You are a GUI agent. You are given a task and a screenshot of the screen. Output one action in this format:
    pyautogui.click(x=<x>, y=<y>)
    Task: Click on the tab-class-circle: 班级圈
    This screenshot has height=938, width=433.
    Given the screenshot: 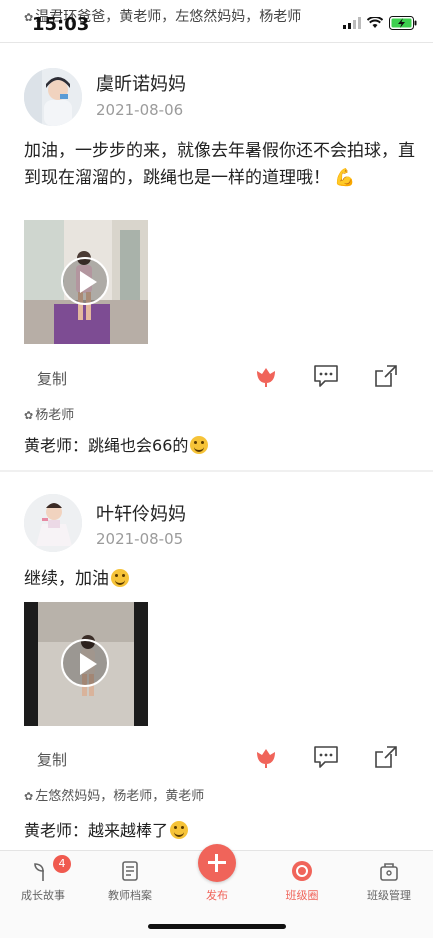 What is the action you would take?
    pyautogui.click(x=302, y=881)
    